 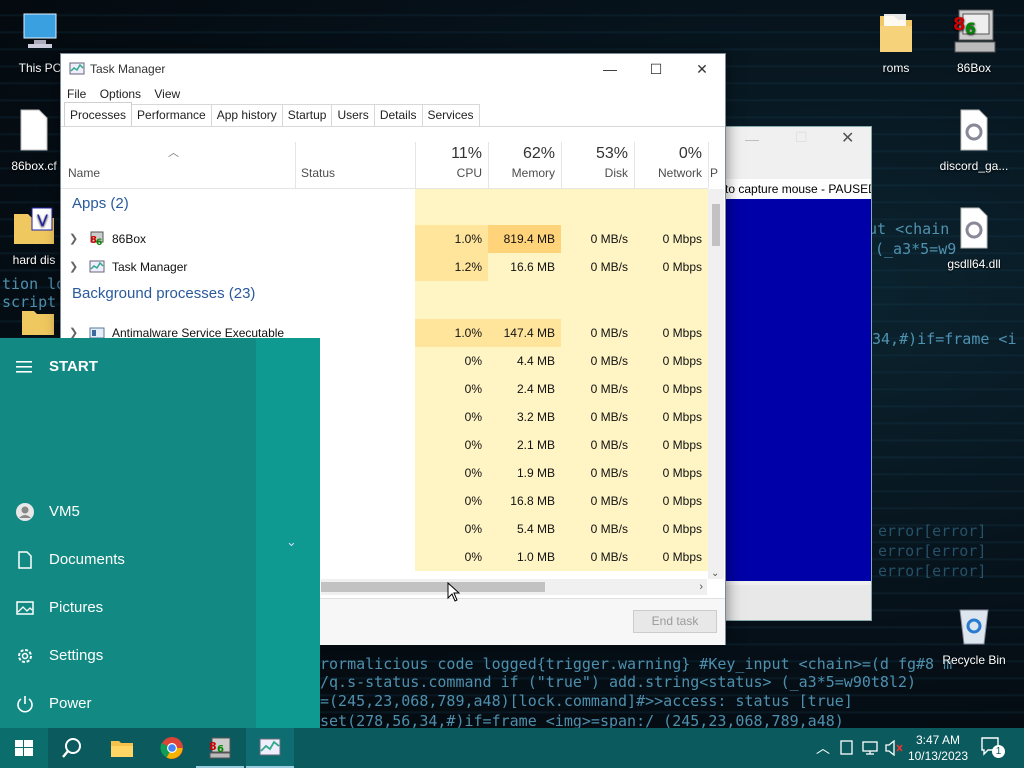 I want to click on horizontal-scrollbar: ›, so click(x=514, y=587).